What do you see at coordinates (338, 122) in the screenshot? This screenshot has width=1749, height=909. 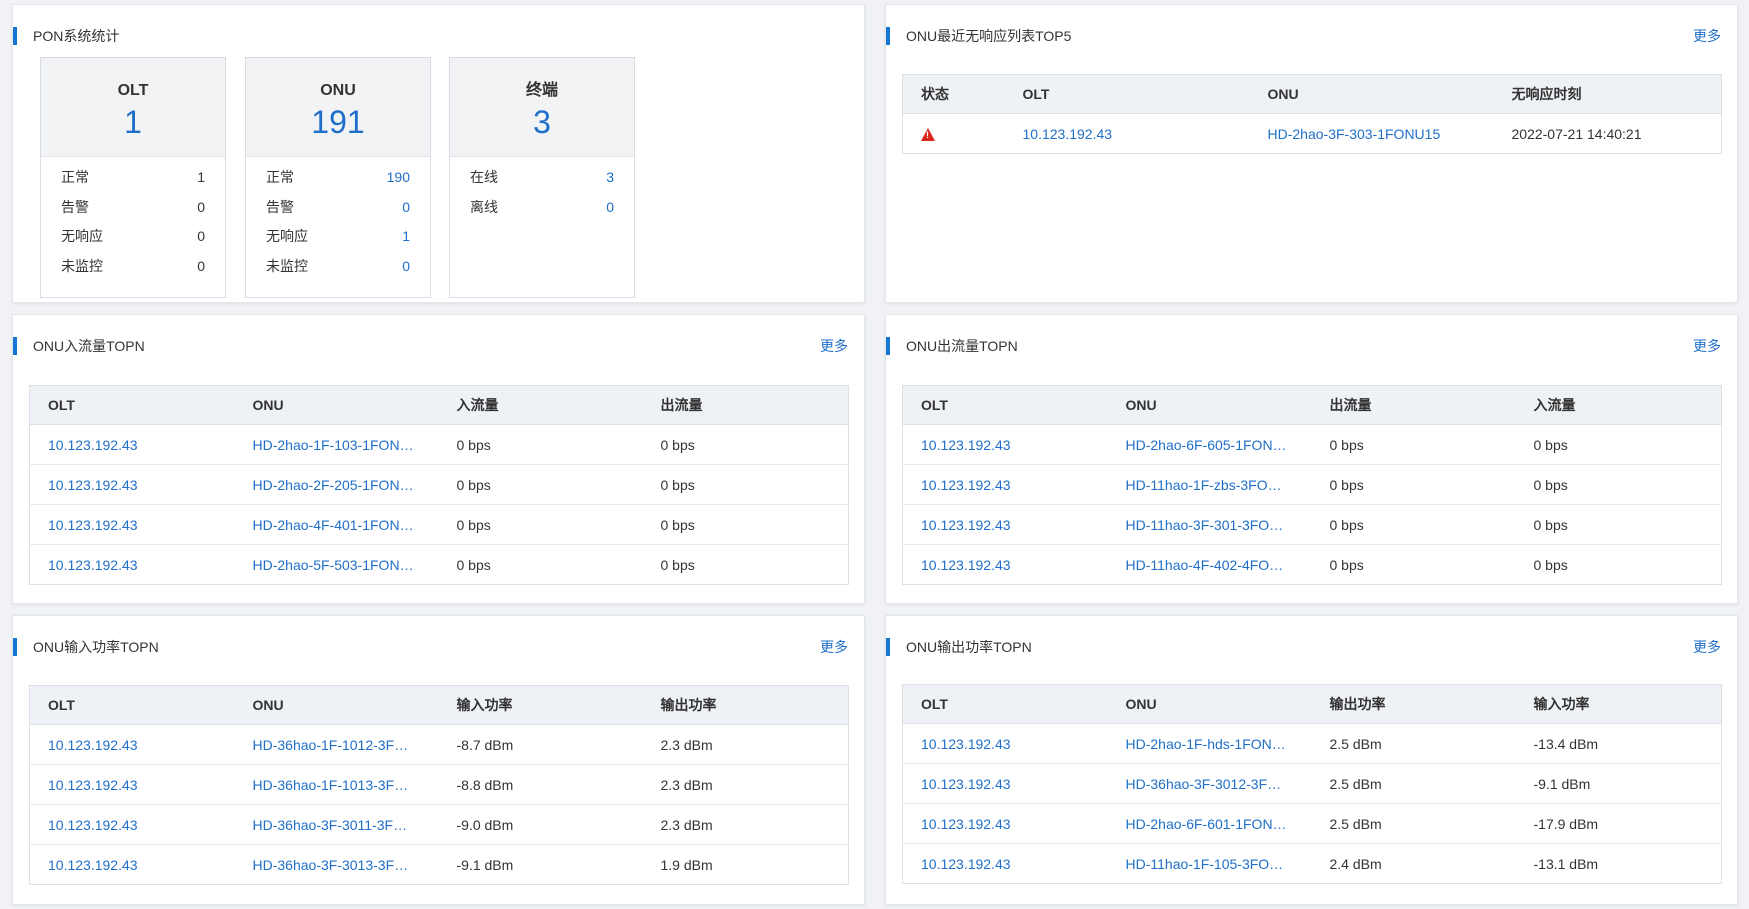 I see `stat-total: 191` at bounding box center [338, 122].